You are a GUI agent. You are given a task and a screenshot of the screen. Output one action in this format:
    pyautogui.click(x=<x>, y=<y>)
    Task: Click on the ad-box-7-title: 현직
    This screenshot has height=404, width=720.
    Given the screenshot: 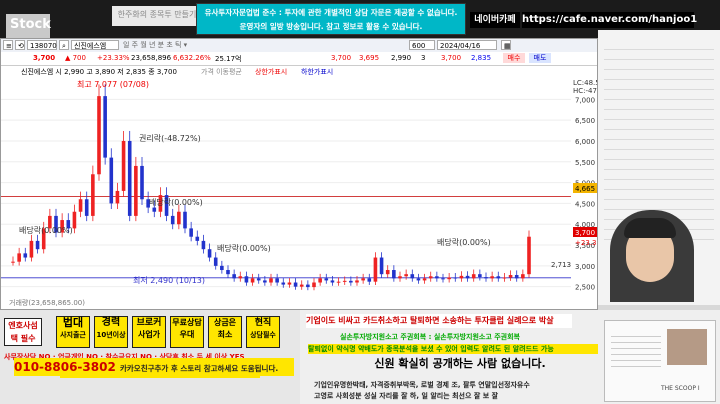 What is the action you would take?
    pyautogui.click(x=263, y=323)
    